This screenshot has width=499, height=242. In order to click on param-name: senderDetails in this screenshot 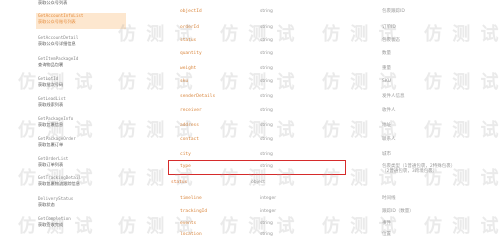, I will do `click(198, 96)`.